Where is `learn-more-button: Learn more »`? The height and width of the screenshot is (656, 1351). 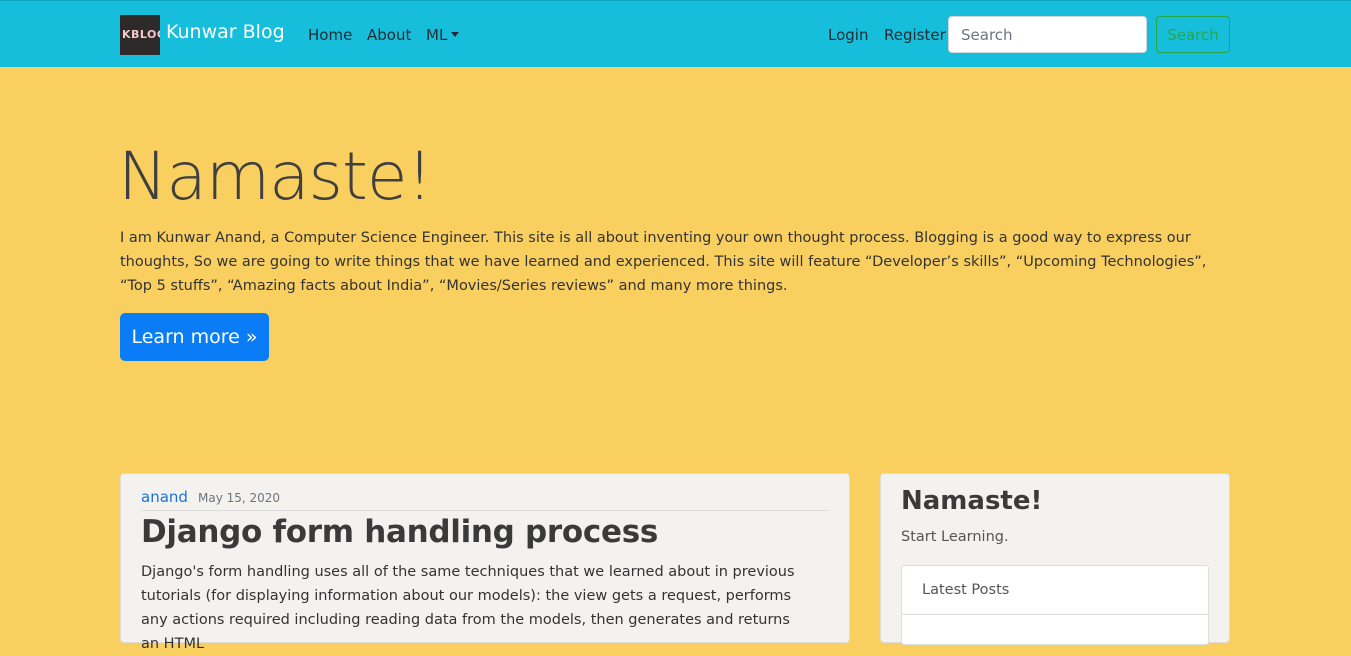
learn-more-button: Learn more » is located at coordinates (194, 337).